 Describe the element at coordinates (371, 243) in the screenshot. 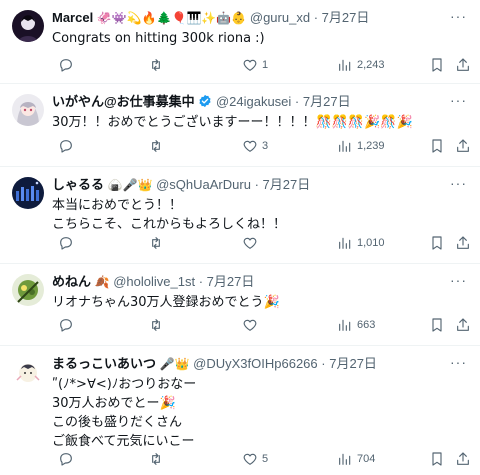

I see `view-count: 1,010` at that location.